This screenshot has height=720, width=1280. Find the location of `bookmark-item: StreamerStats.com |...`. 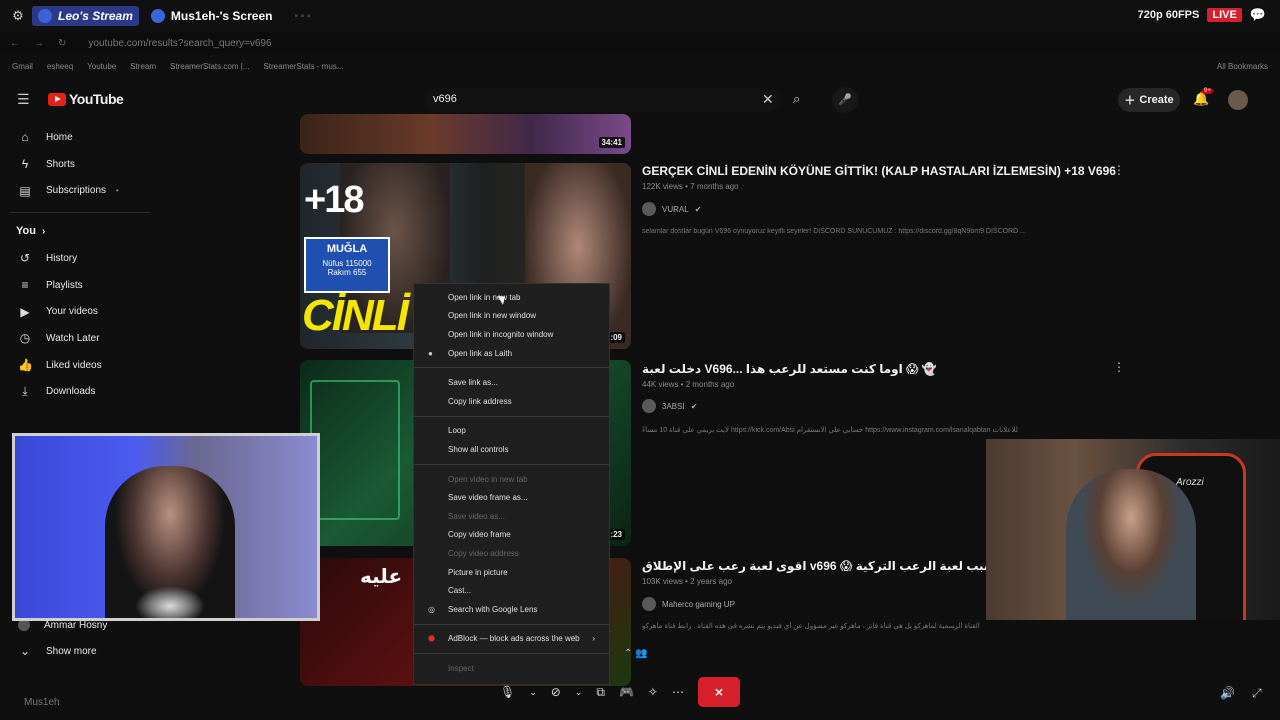

bookmark-item: StreamerStats.com |... is located at coordinates (209, 66).